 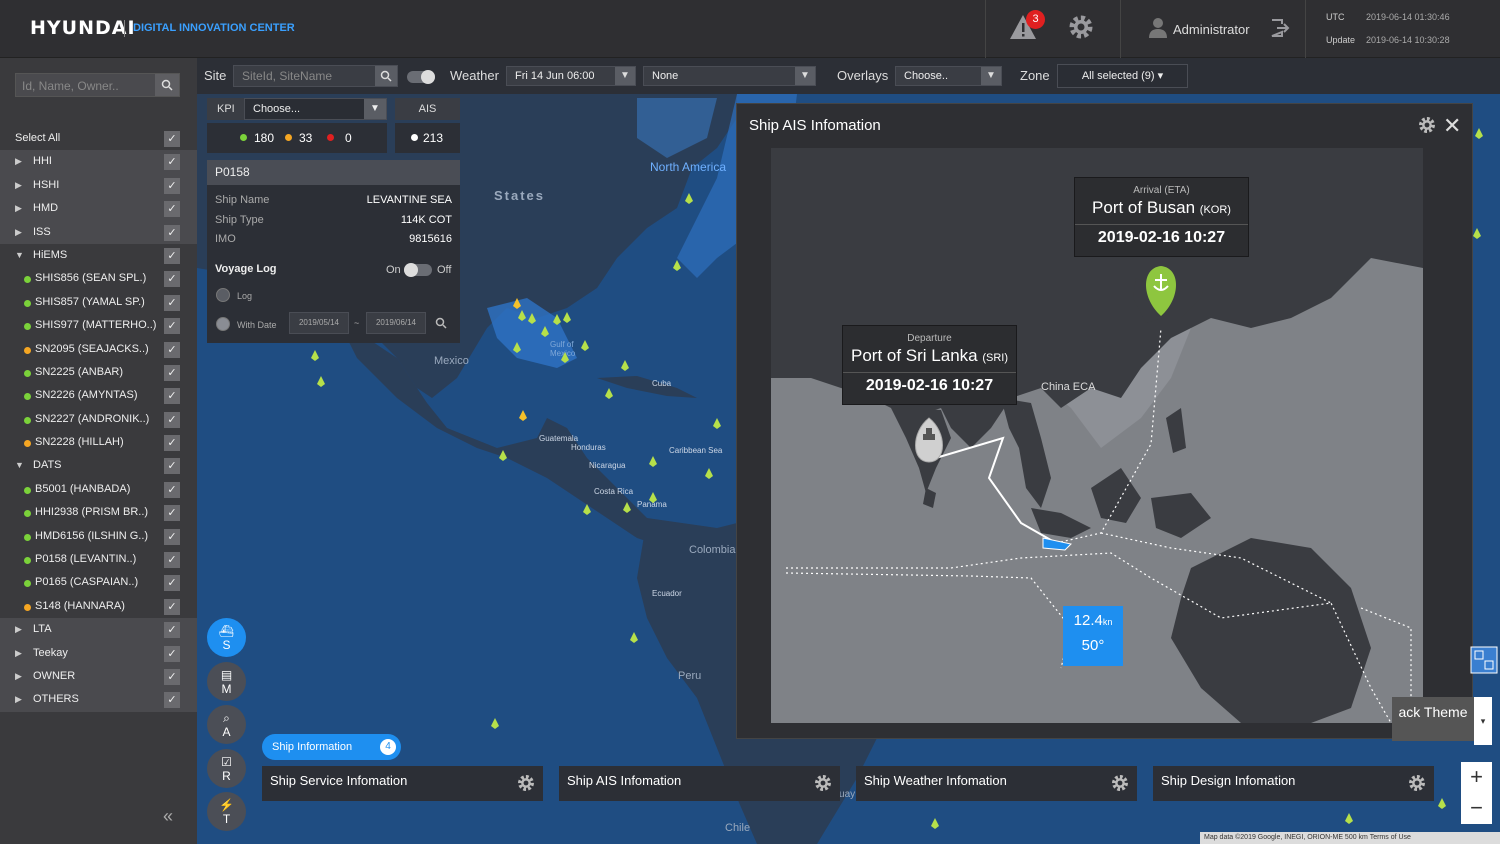 I want to click on sidebar-group-item: ▶ Teekay ✓, so click(x=98, y=653).